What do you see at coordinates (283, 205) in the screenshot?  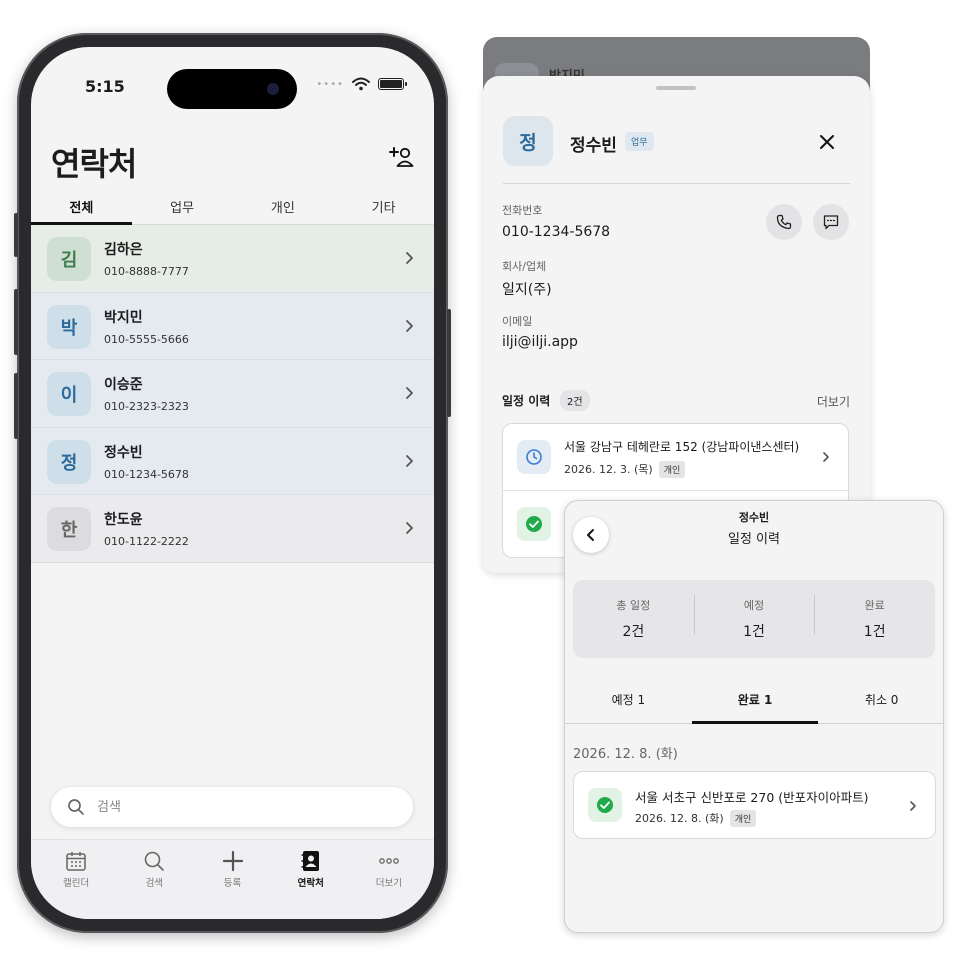 I see `tab-personal: 개인` at bounding box center [283, 205].